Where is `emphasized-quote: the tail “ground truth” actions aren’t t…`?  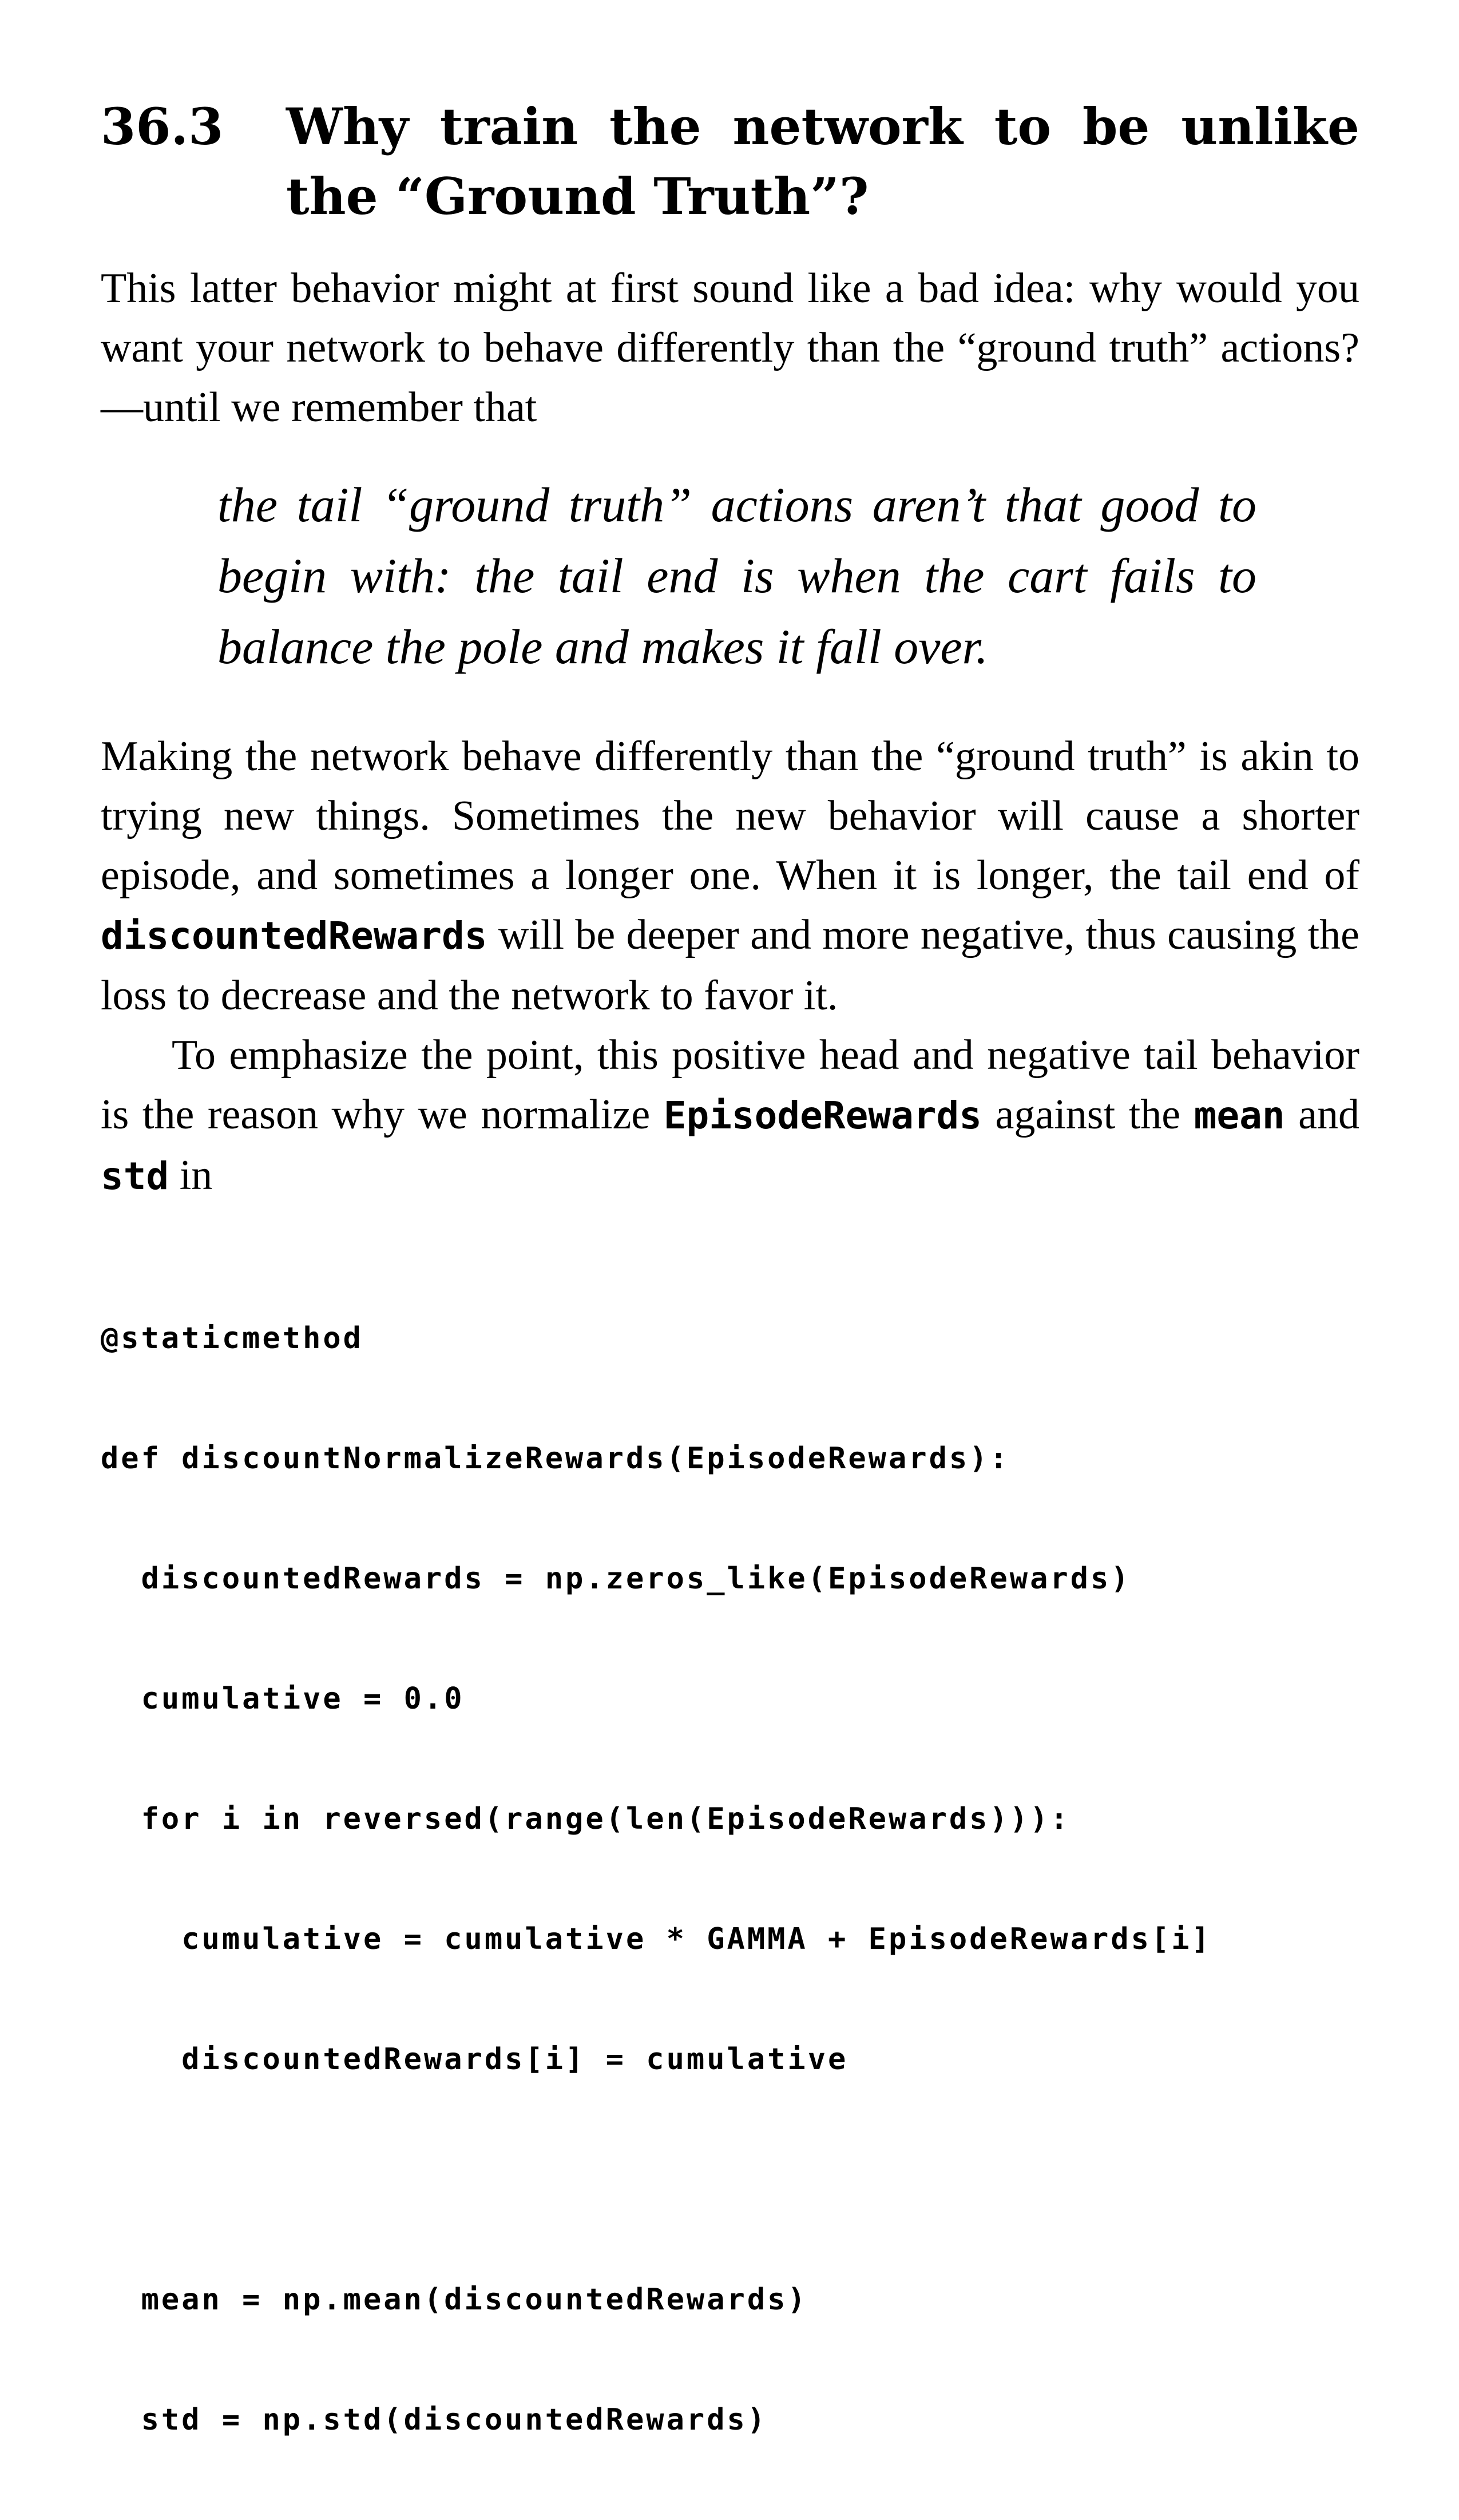 emphasized-quote: the tail “ground truth” actions aren’t t… is located at coordinates (736, 575).